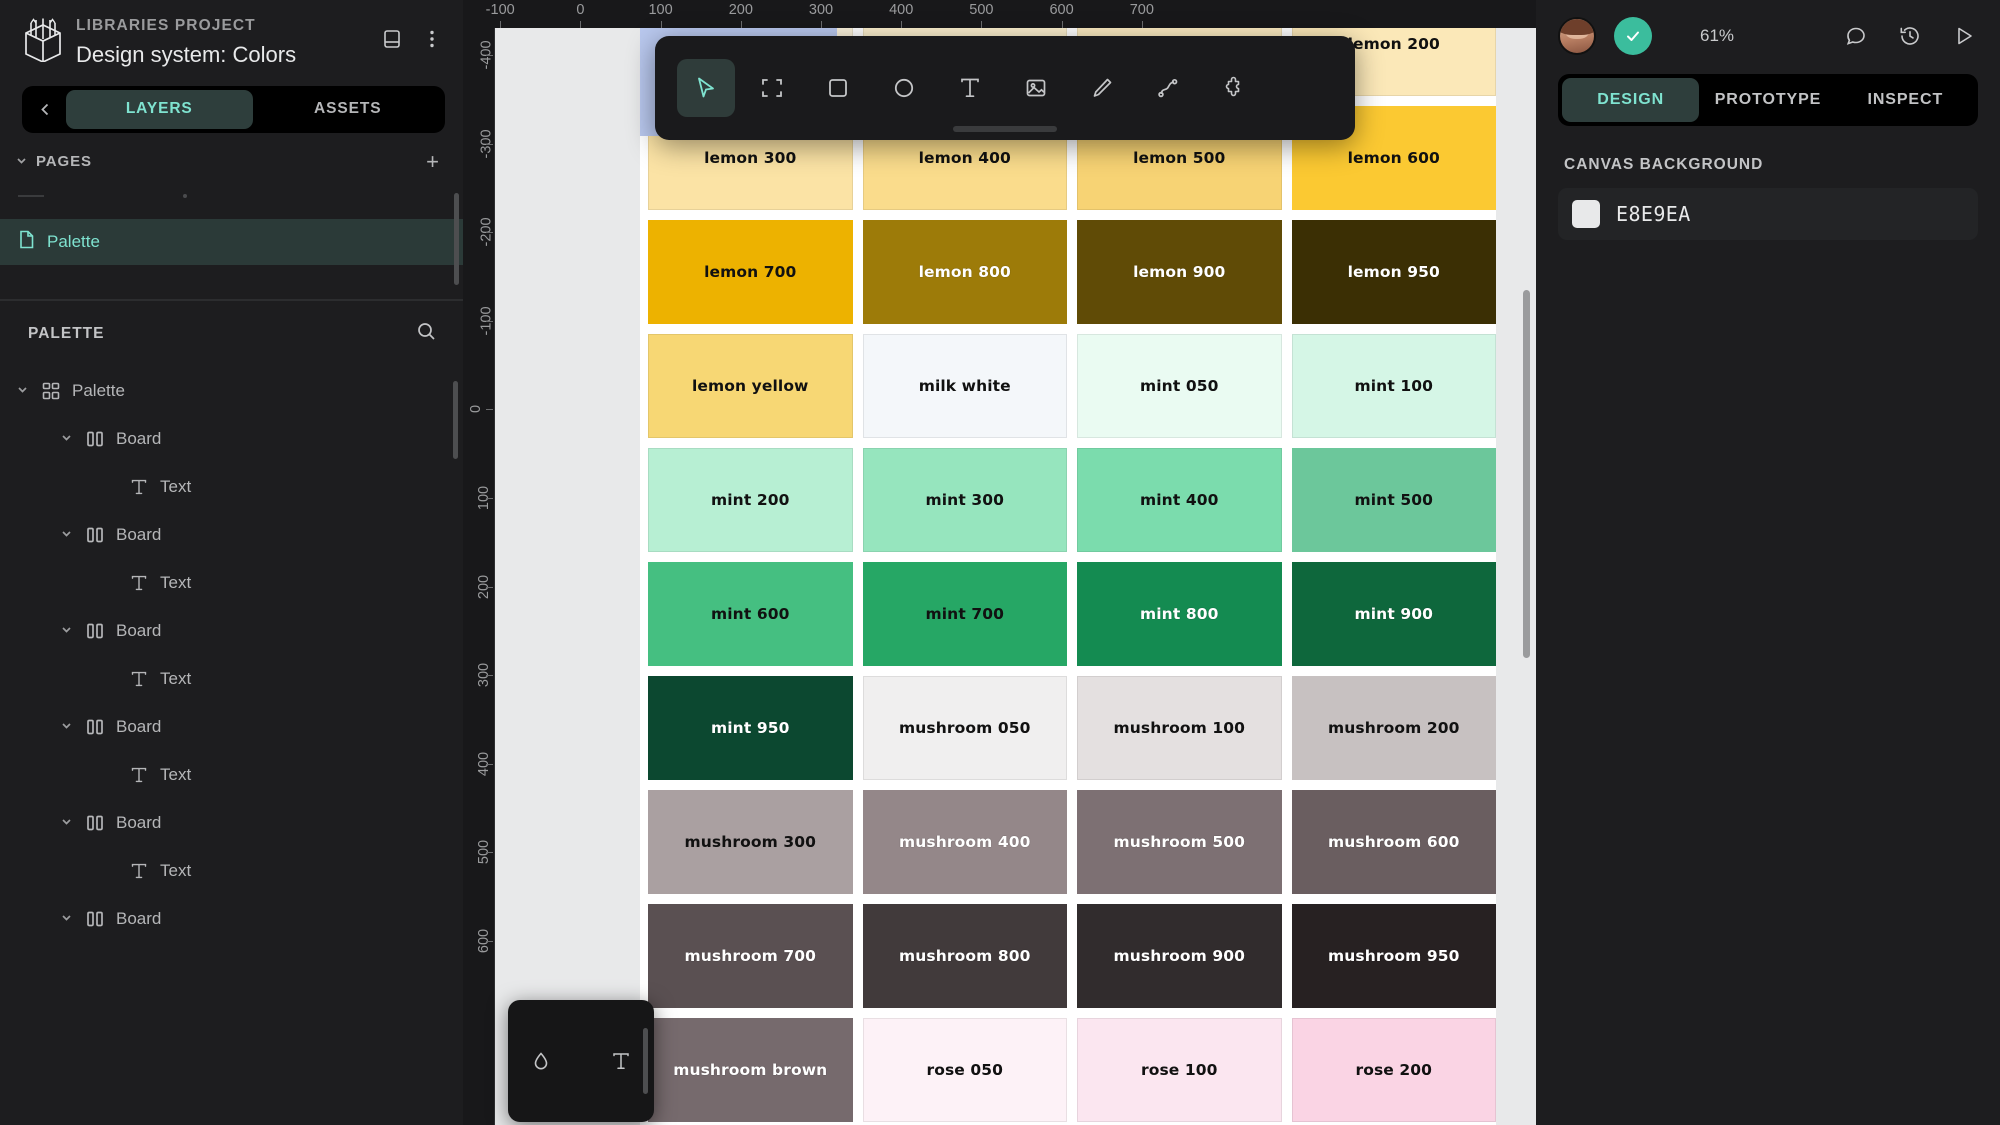  What do you see at coordinates (741, 14) in the screenshot?
I see `ruler-tick-h: 200` at bounding box center [741, 14].